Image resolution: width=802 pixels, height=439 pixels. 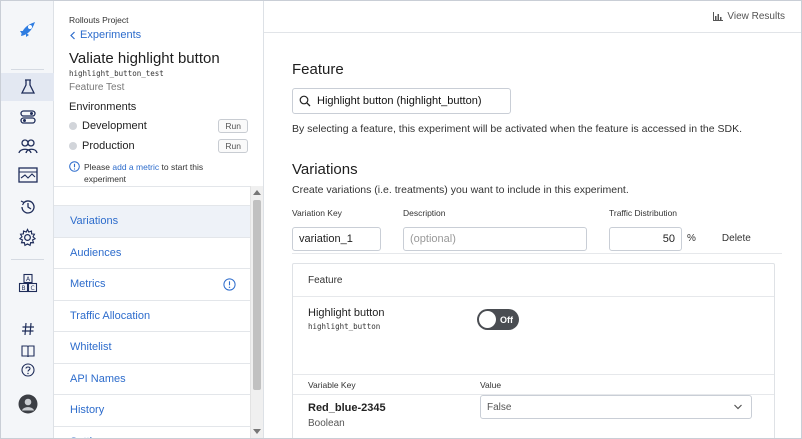 I want to click on scroll-thumb, so click(x=257, y=295).